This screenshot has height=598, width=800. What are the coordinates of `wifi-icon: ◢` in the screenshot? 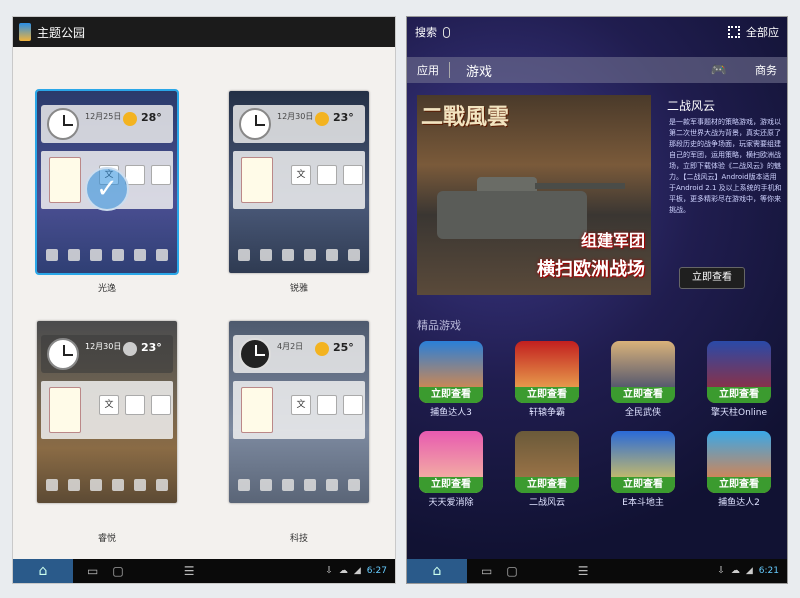 It's located at (357, 571).